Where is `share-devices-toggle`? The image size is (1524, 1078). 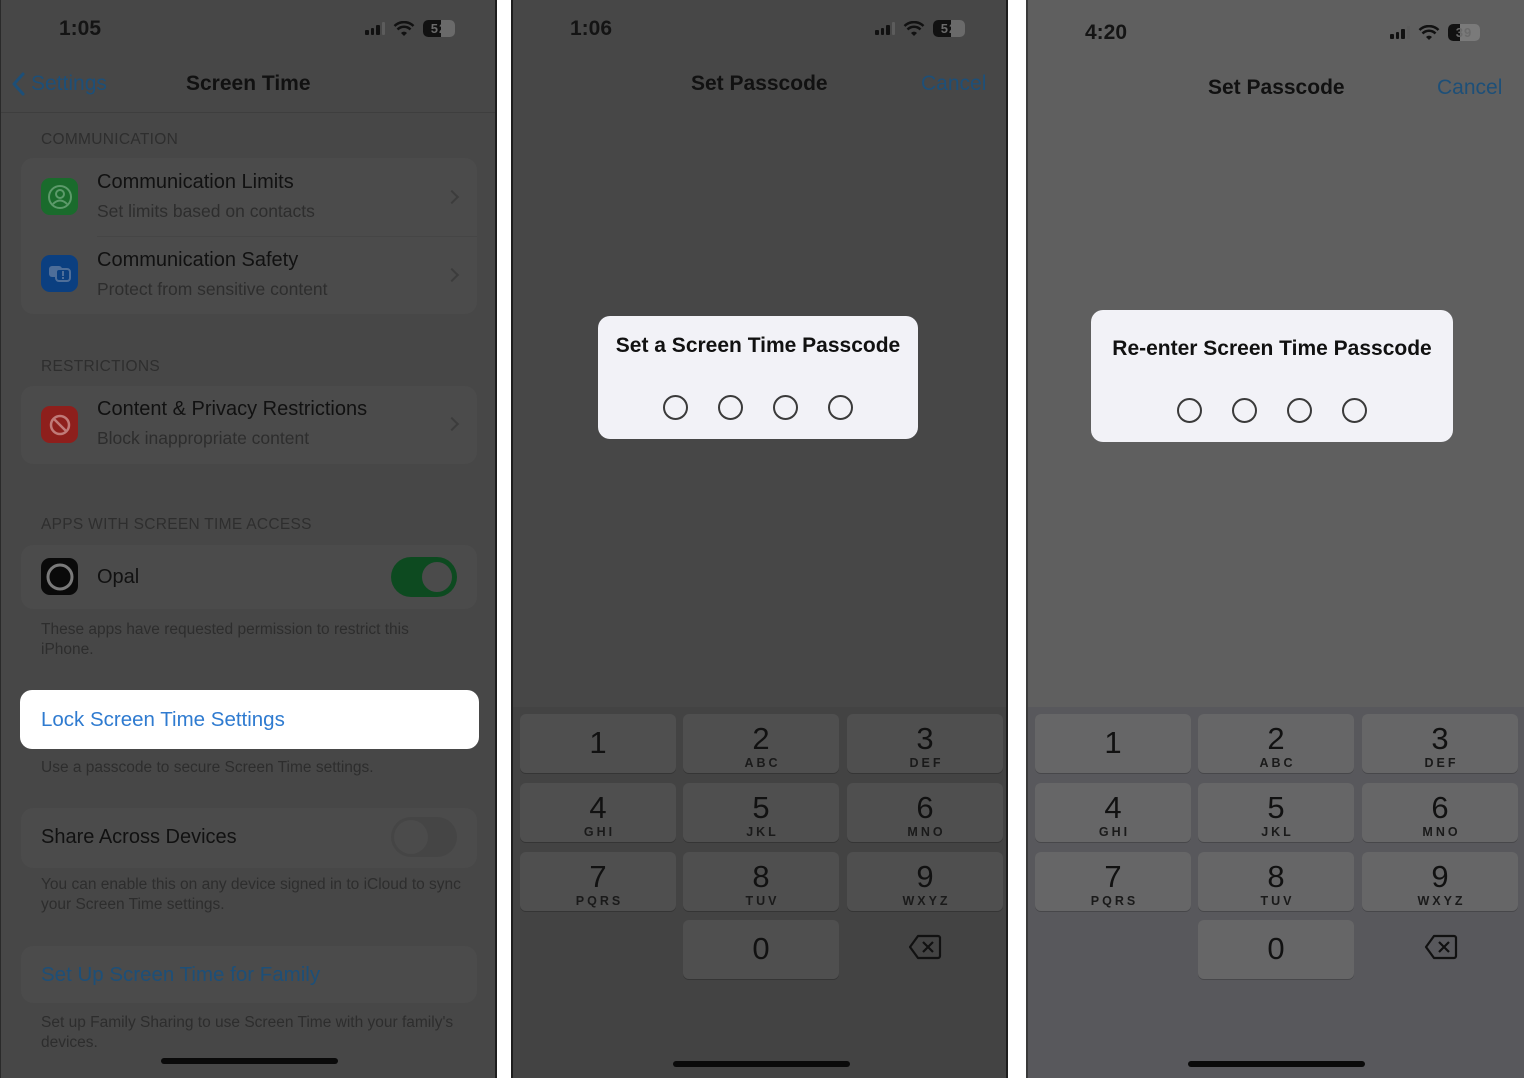 share-devices-toggle is located at coordinates (424, 837).